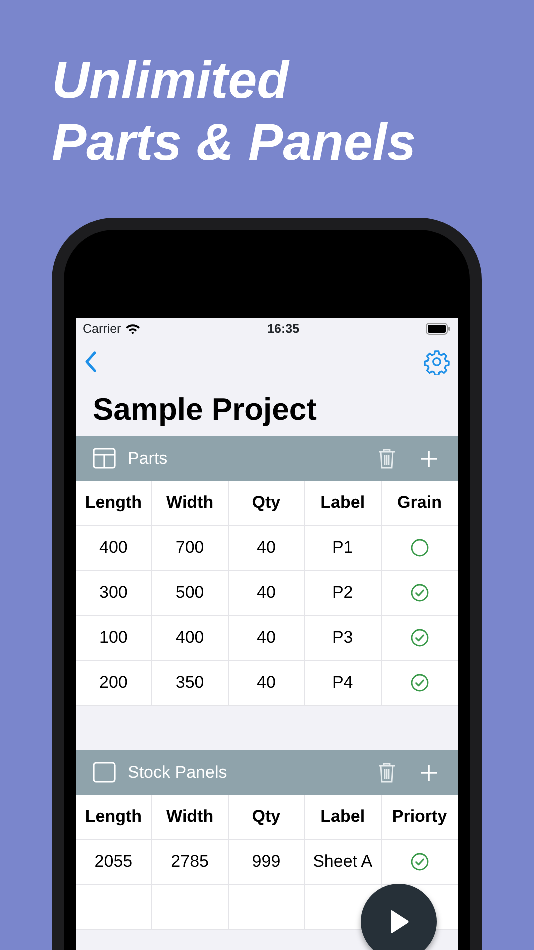 The height and width of the screenshot is (950, 534). Describe the element at coordinates (190, 683) in the screenshot. I see `table-cell: 350` at that location.